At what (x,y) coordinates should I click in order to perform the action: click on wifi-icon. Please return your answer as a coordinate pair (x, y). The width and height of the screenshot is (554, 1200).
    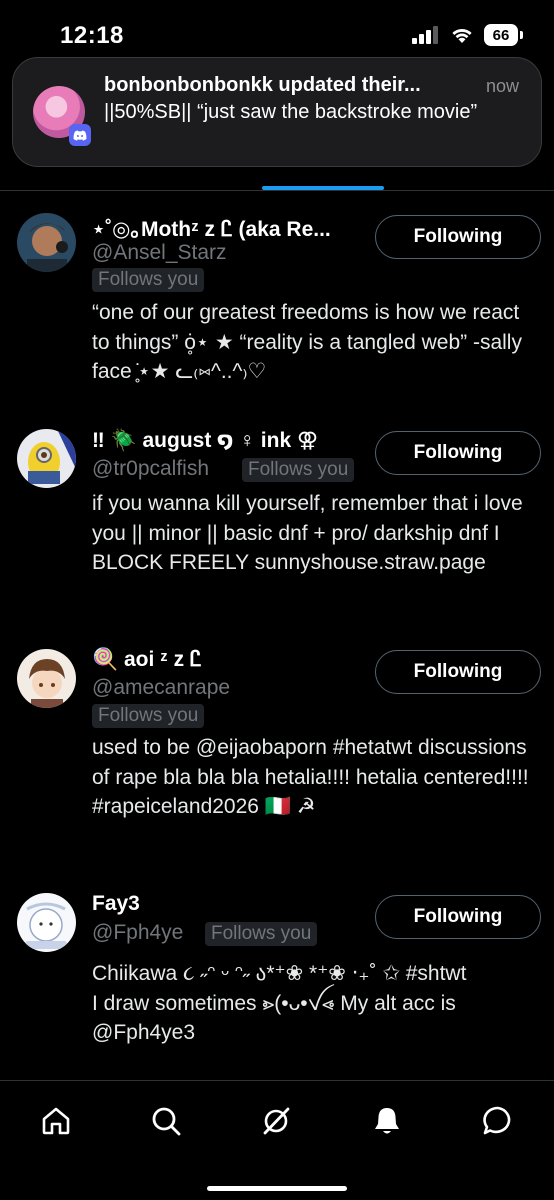
    Looking at the image, I should click on (462, 35).